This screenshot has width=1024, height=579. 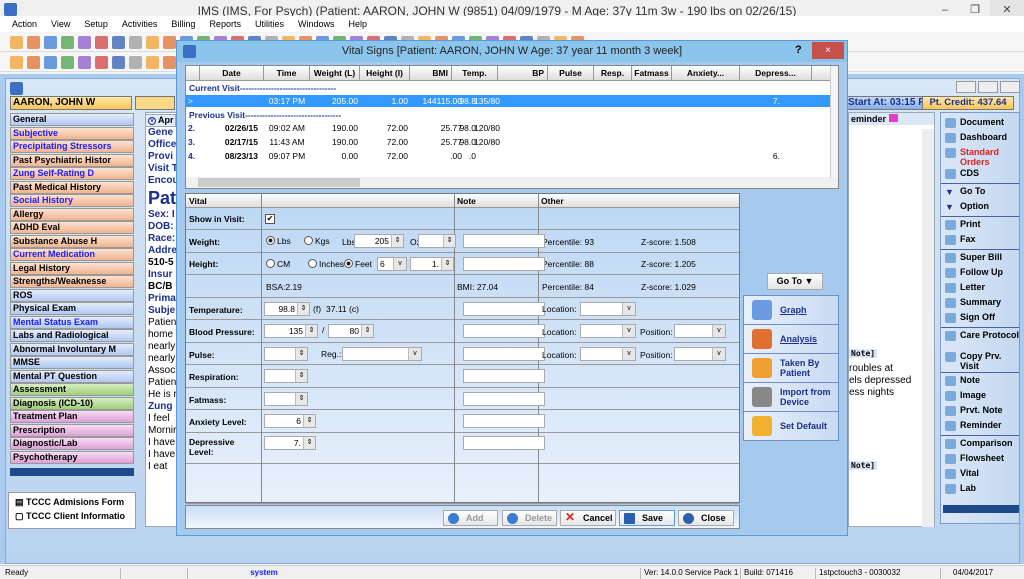 What do you see at coordinates (432, 264) in the screenshot?
I see `height-inch-input: 1. ⇕` at bounding box center [432, 264].